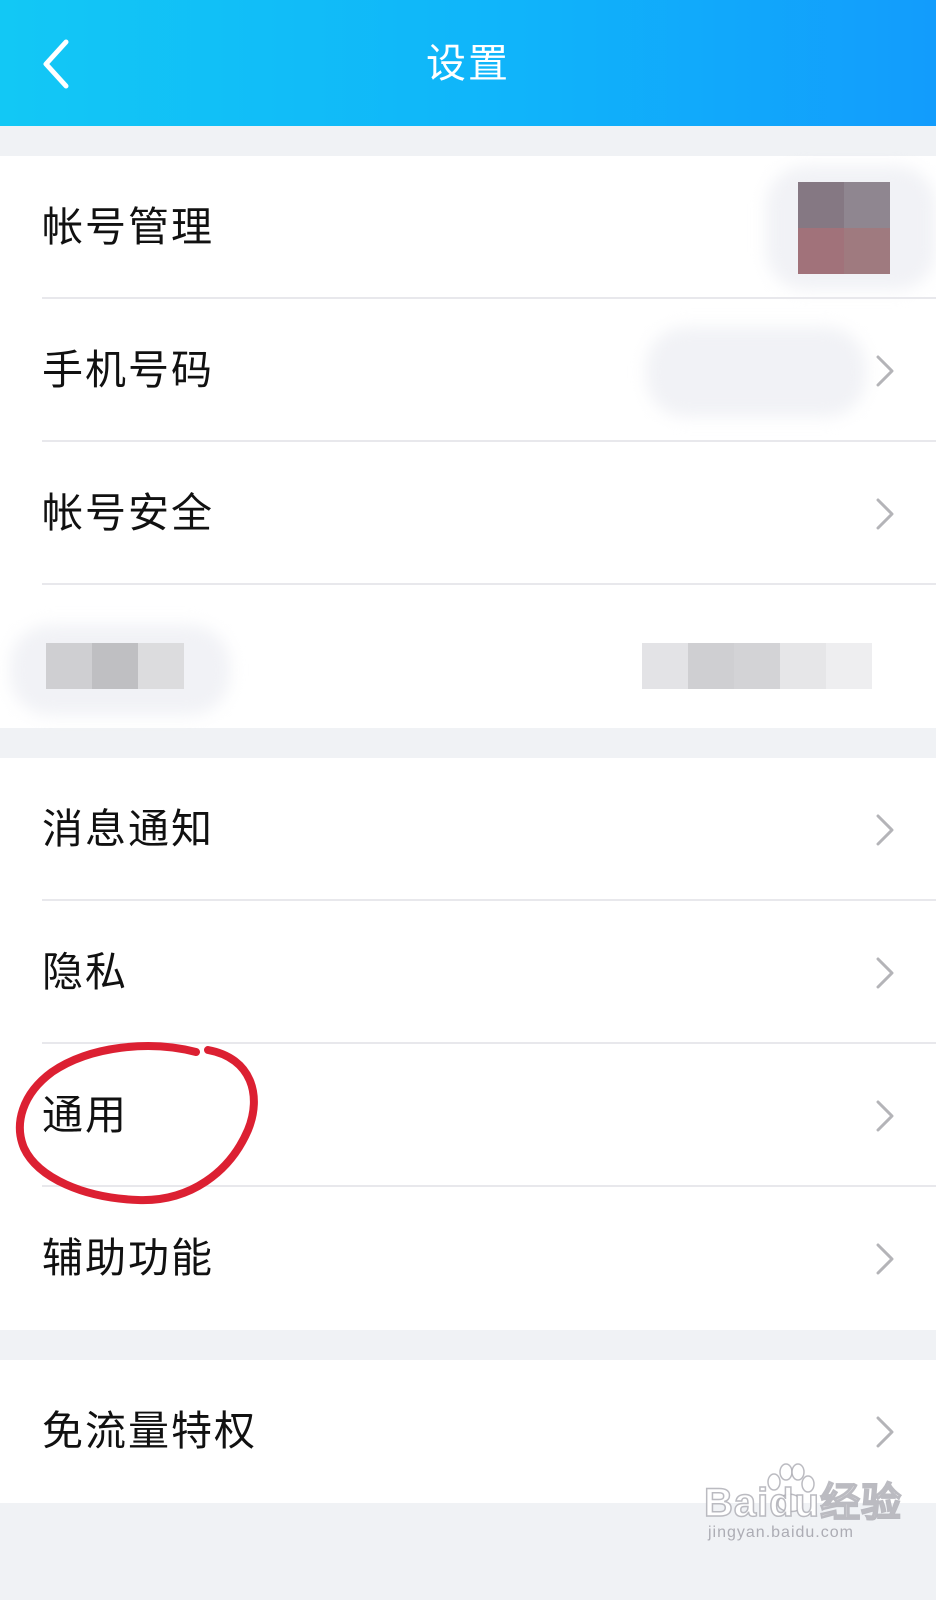 The height and width of the screenshot is (1600, 936). I want to click on settings-row-data-free-privilege: 免流量特权, so click(468, 1431).